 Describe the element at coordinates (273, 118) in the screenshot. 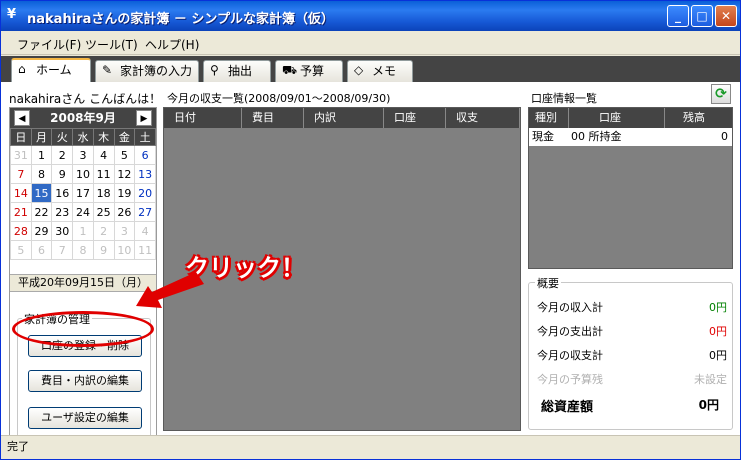

I see `column-category: 費目` at that location.